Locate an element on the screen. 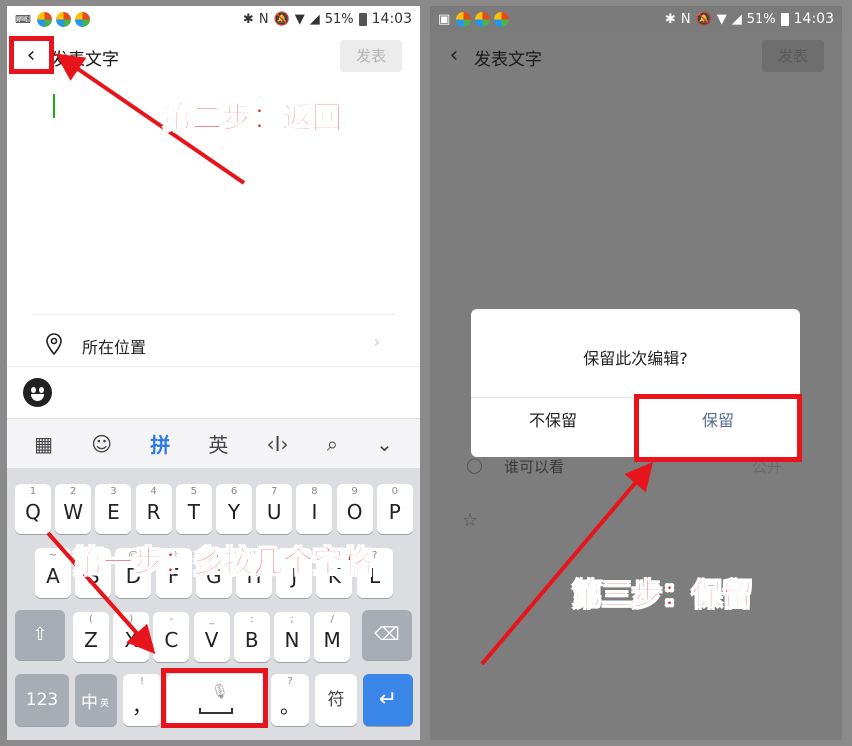 Image resolution: width=852 pixels, height=746 pixels. comma-key: ! ， is located at coordinates (142, 700).